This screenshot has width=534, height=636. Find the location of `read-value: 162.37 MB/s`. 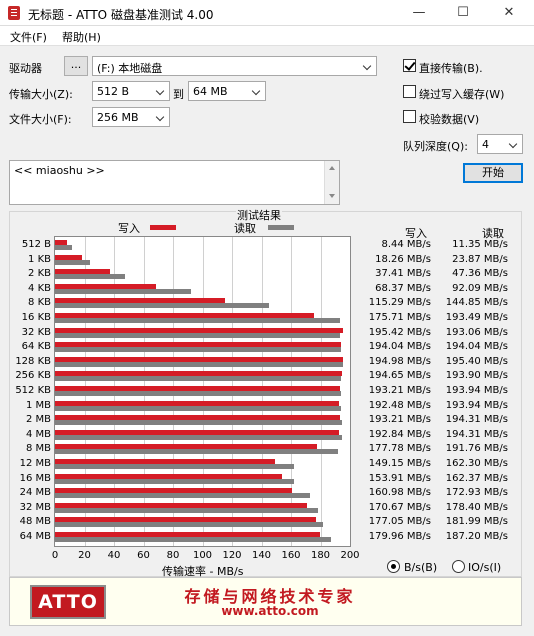

read-value: 162.37 MB/s is located at coordinates (476, 478).